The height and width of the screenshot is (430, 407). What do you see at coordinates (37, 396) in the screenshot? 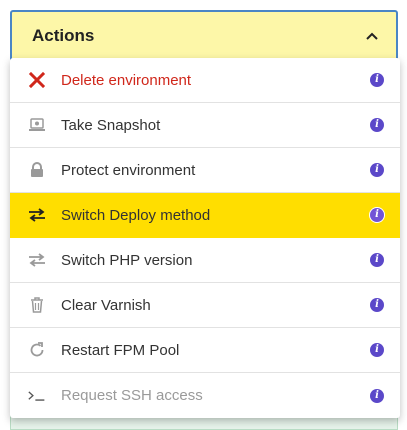
I see `terminal-icon` at bounding box center [37, 396].